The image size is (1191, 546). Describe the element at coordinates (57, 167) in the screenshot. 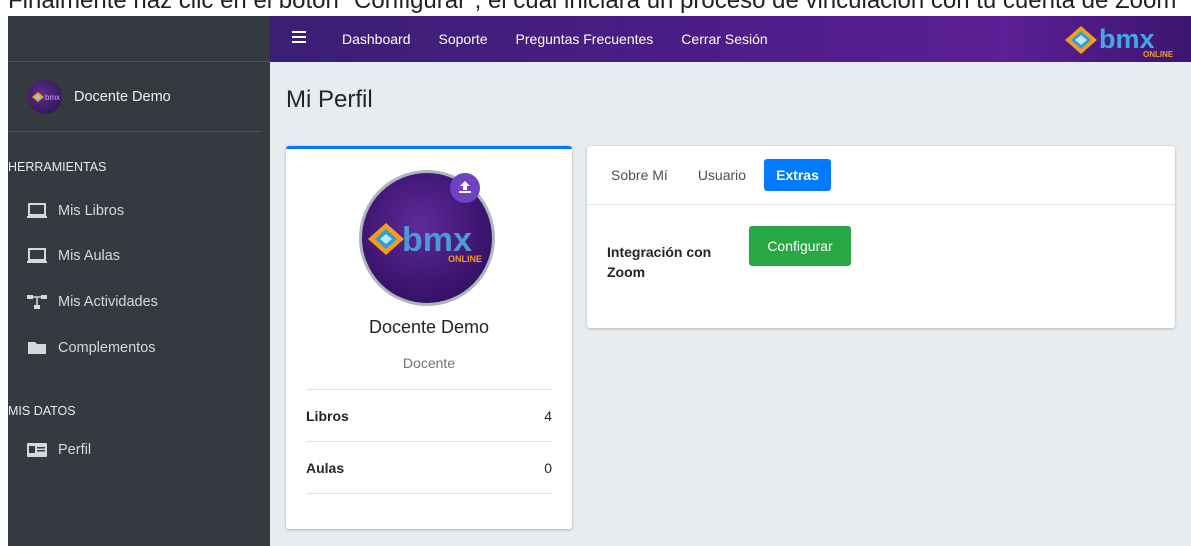

I see `nav-header-herramientas: HERRAMIENTAS` at that location.